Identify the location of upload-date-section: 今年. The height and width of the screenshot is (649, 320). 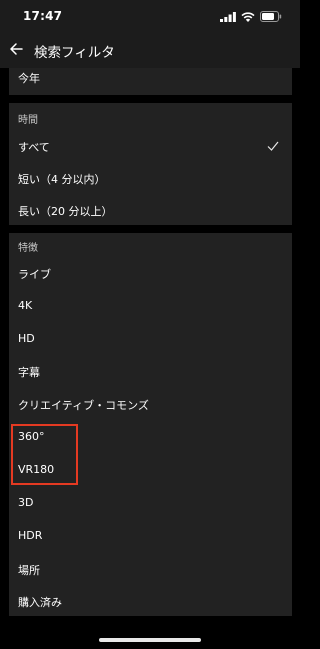
(150, 81).